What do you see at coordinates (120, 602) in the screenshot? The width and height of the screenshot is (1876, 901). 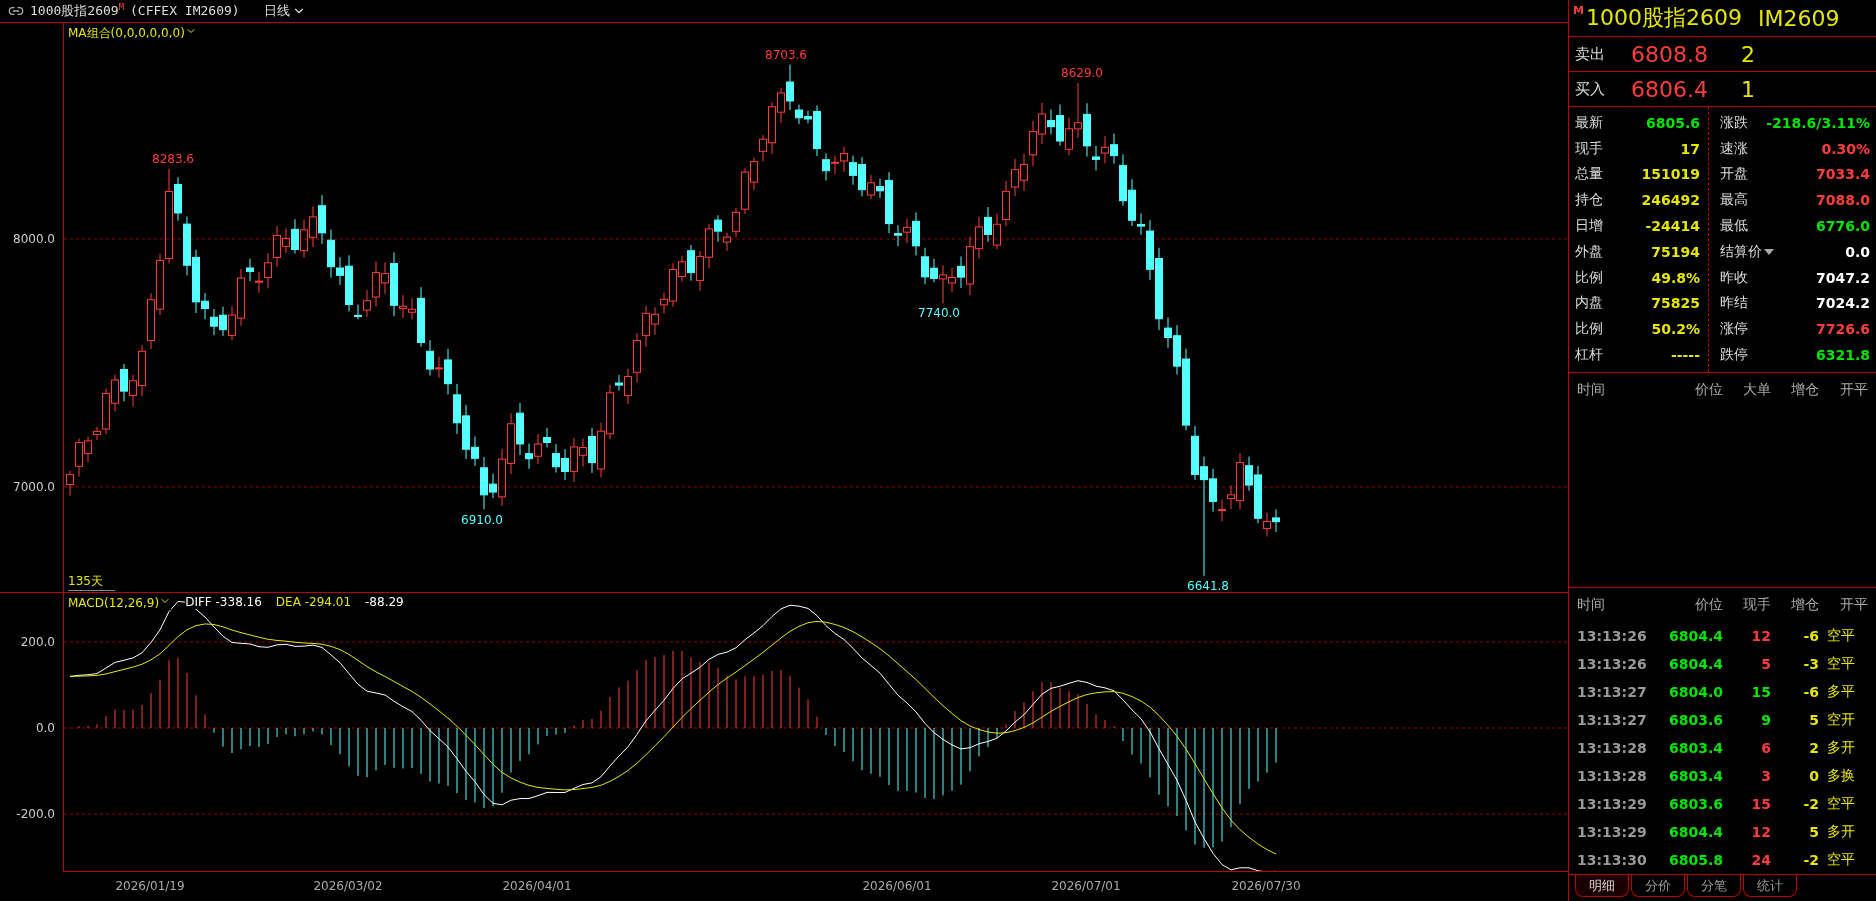 I see `indicator-dropdown: MACD(12,26,9)` at bounding box center [120, 602].